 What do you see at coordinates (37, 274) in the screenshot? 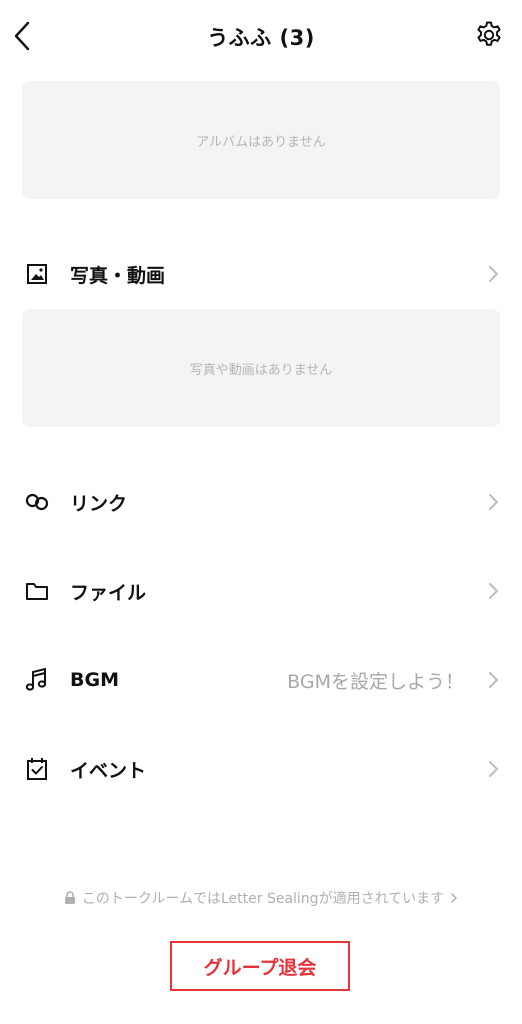
I see `photo-icon` at bounding box center [37, 274].